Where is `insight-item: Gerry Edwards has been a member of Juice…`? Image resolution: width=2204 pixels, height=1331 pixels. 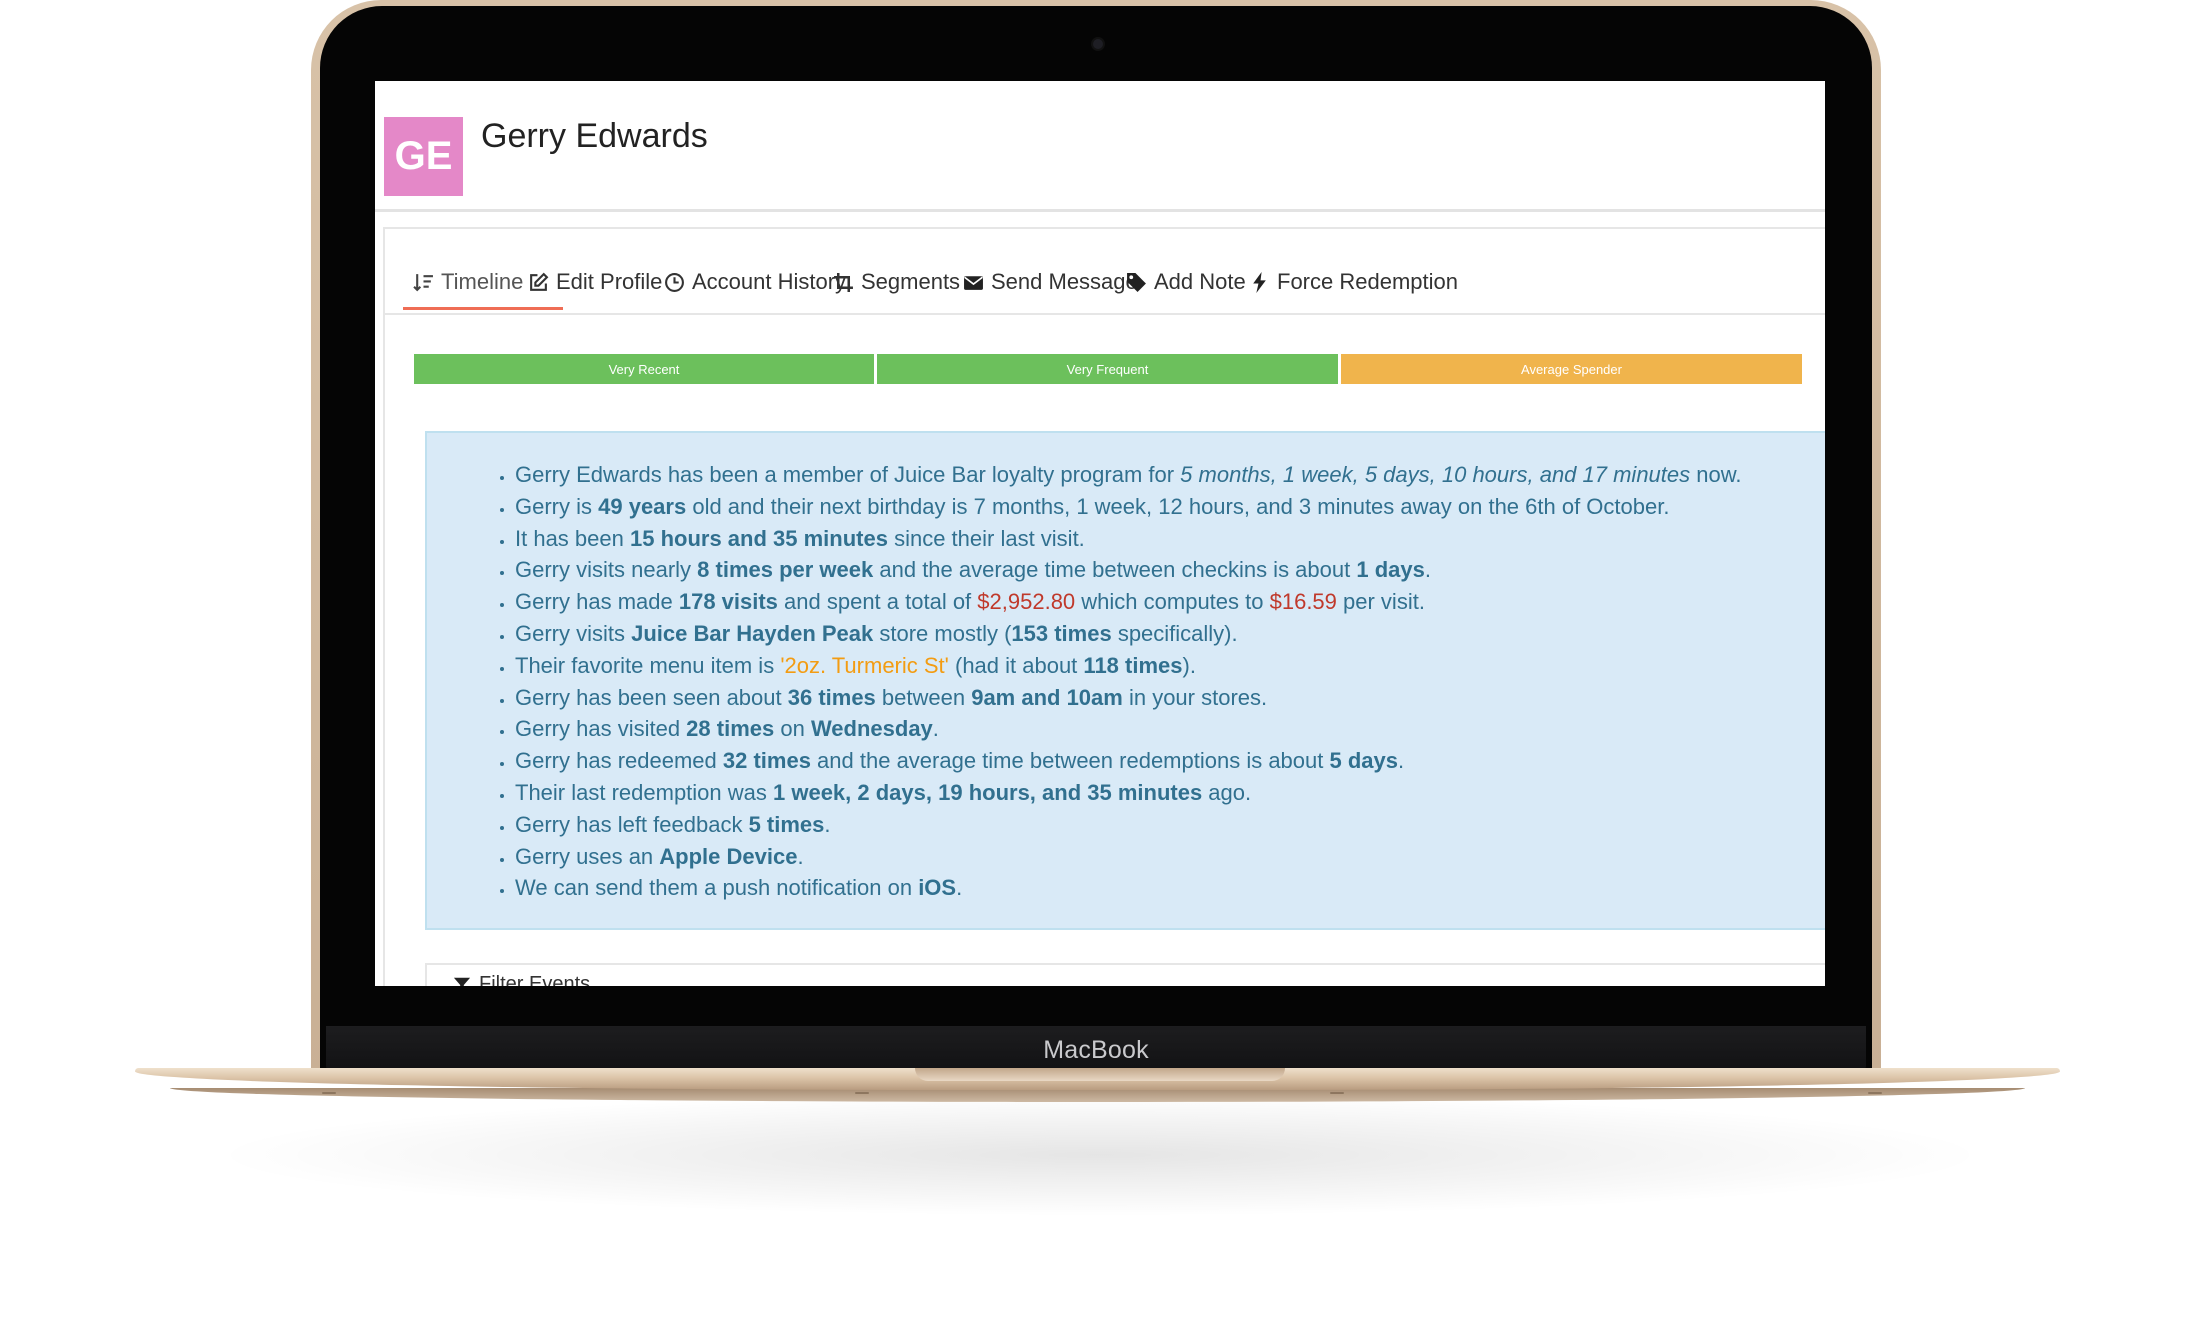 insight-item: Gerry Edwards has been a member of Juice… is located at coordinates (1170, 475).